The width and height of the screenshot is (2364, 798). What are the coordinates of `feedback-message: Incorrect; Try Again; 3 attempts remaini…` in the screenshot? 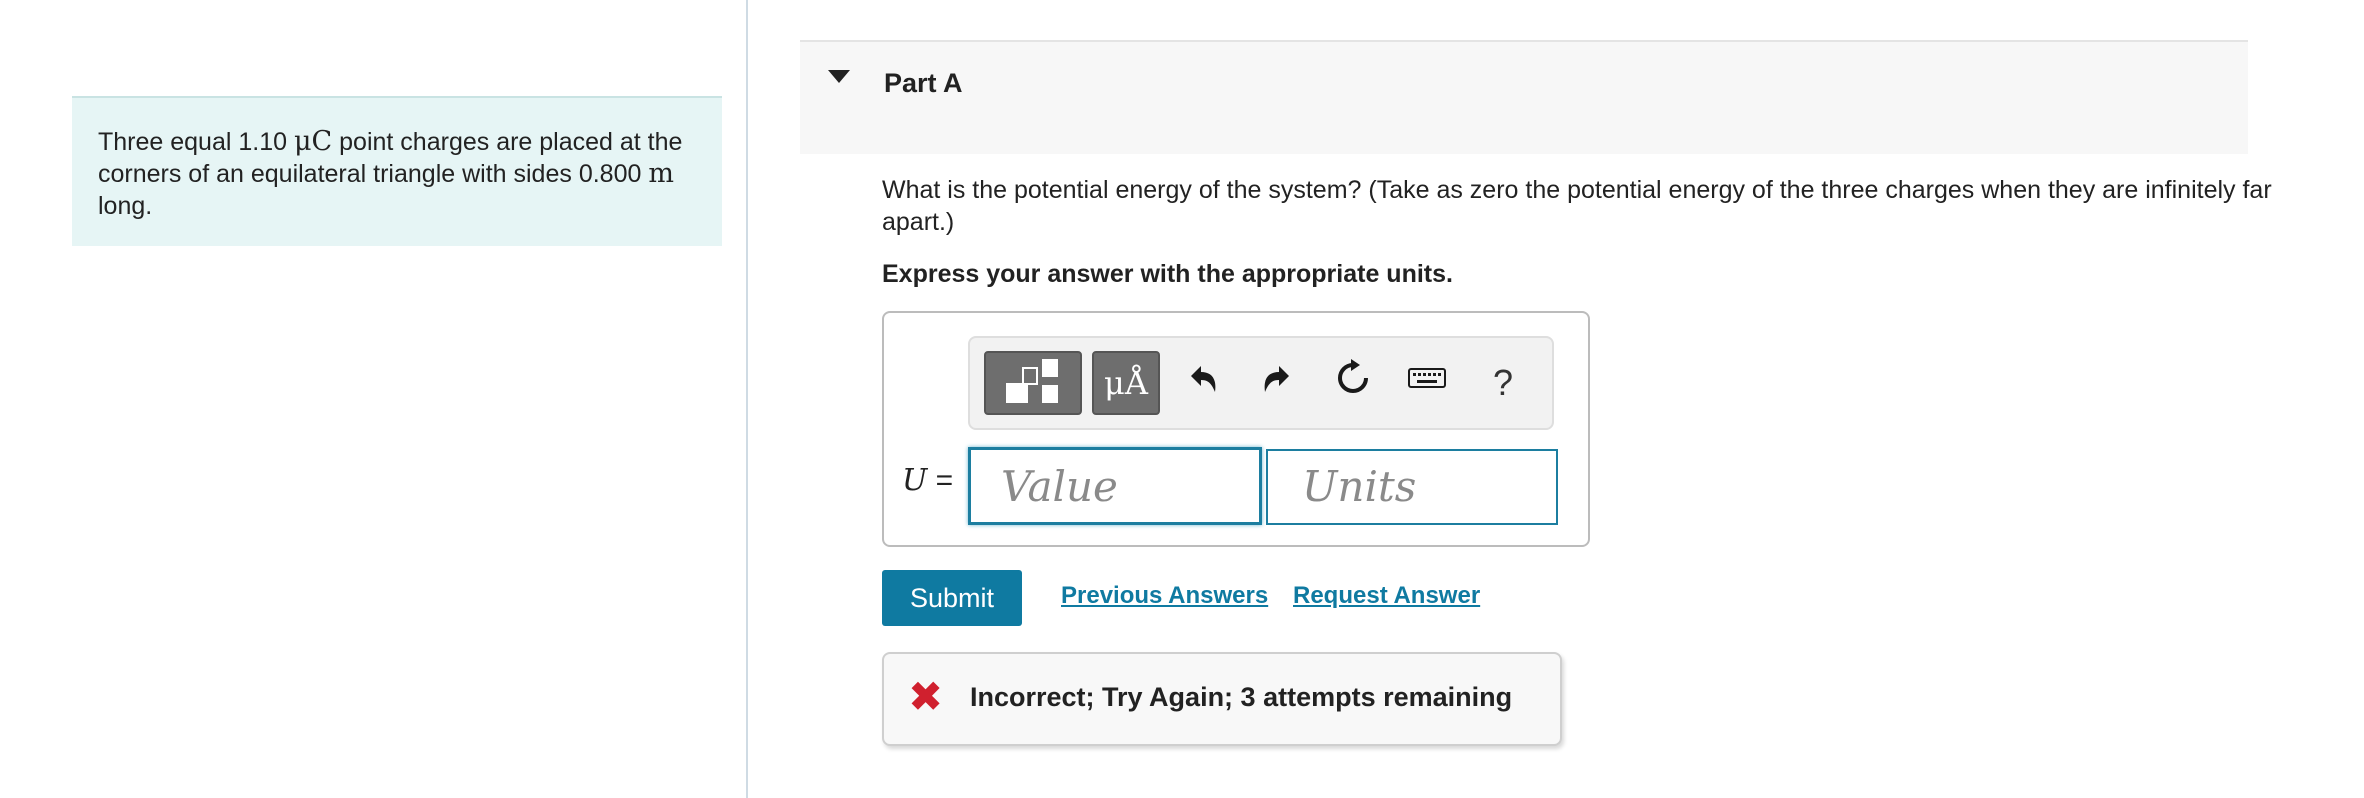 It's located at (1241, 697).